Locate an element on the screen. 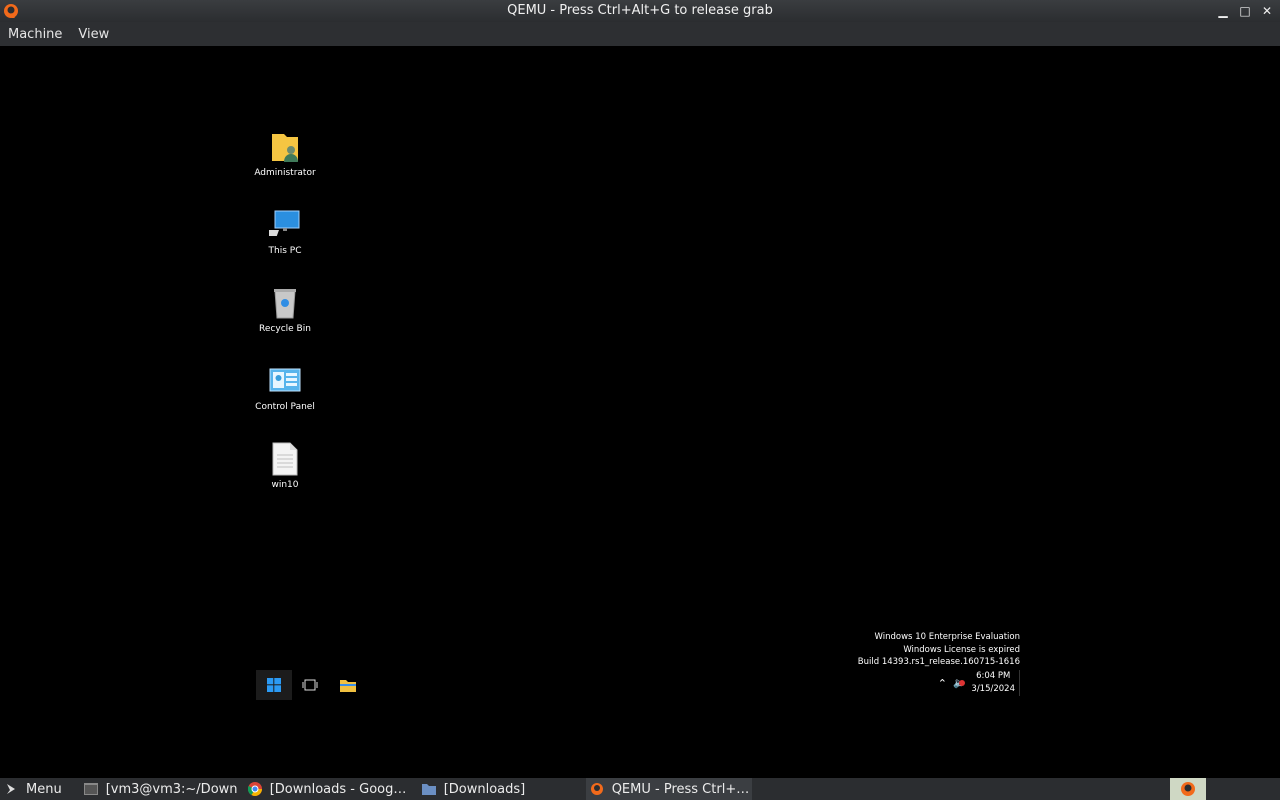  desktop-icon-label: Recycle Bin is located at coordinates (285, 329).